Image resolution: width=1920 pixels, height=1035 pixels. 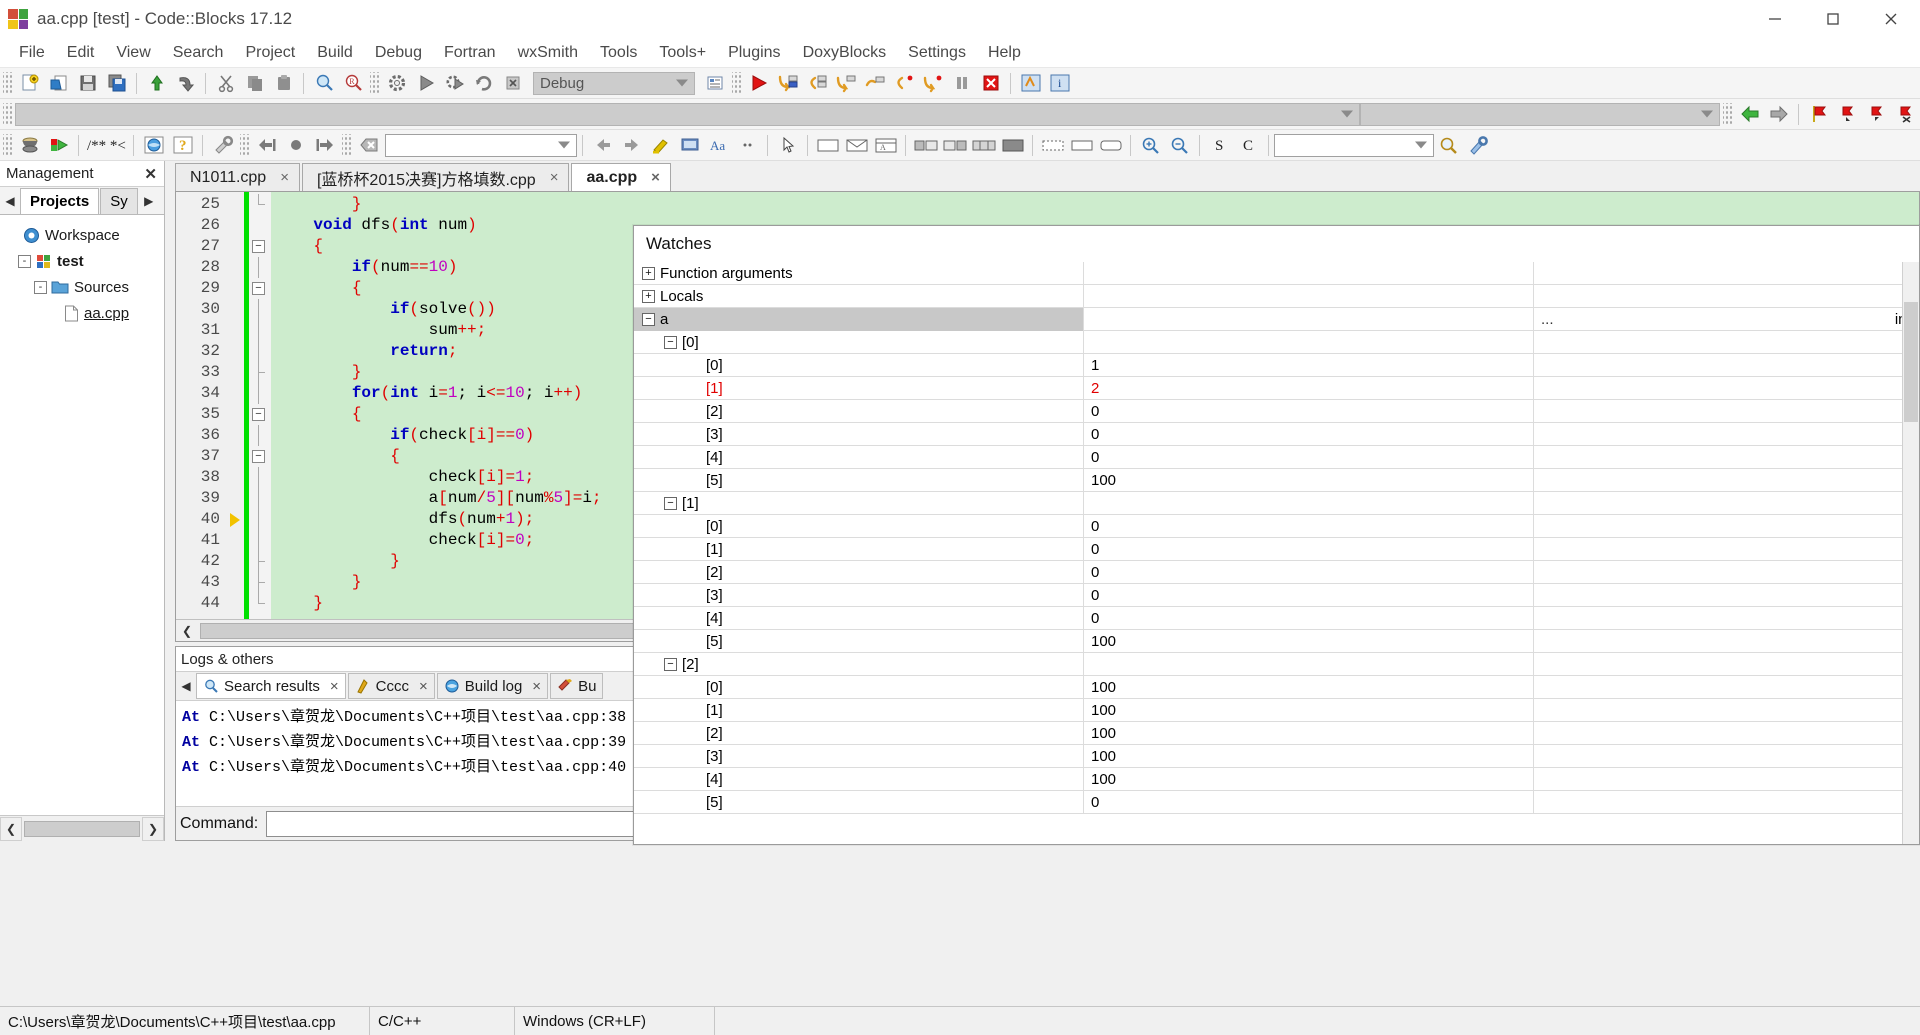 What do you see at coordinates (29, 83) in the screenshot?
I see `new-file-icon` at bounding box center [29, 83].